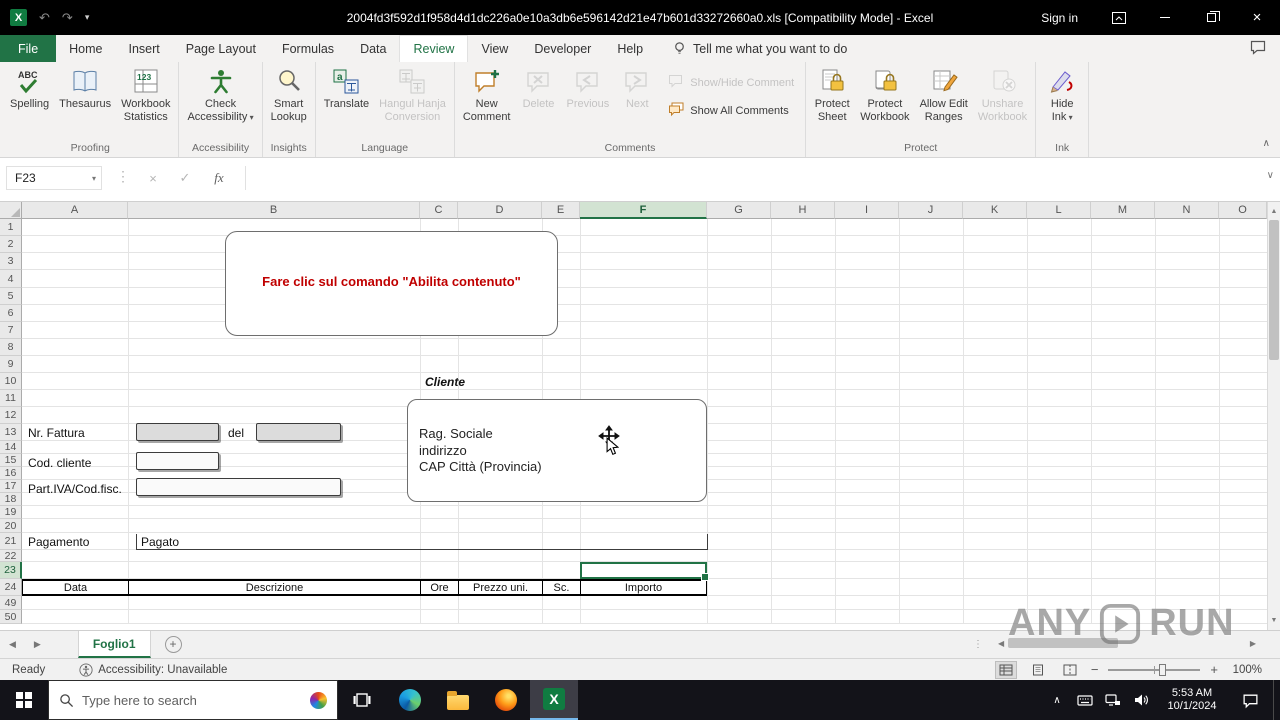 The image size is (1280, 720). What do you see at coordinates (561, 210) in the screenshot?
I see `column-header-e: E` at bounding box center [561, 210].